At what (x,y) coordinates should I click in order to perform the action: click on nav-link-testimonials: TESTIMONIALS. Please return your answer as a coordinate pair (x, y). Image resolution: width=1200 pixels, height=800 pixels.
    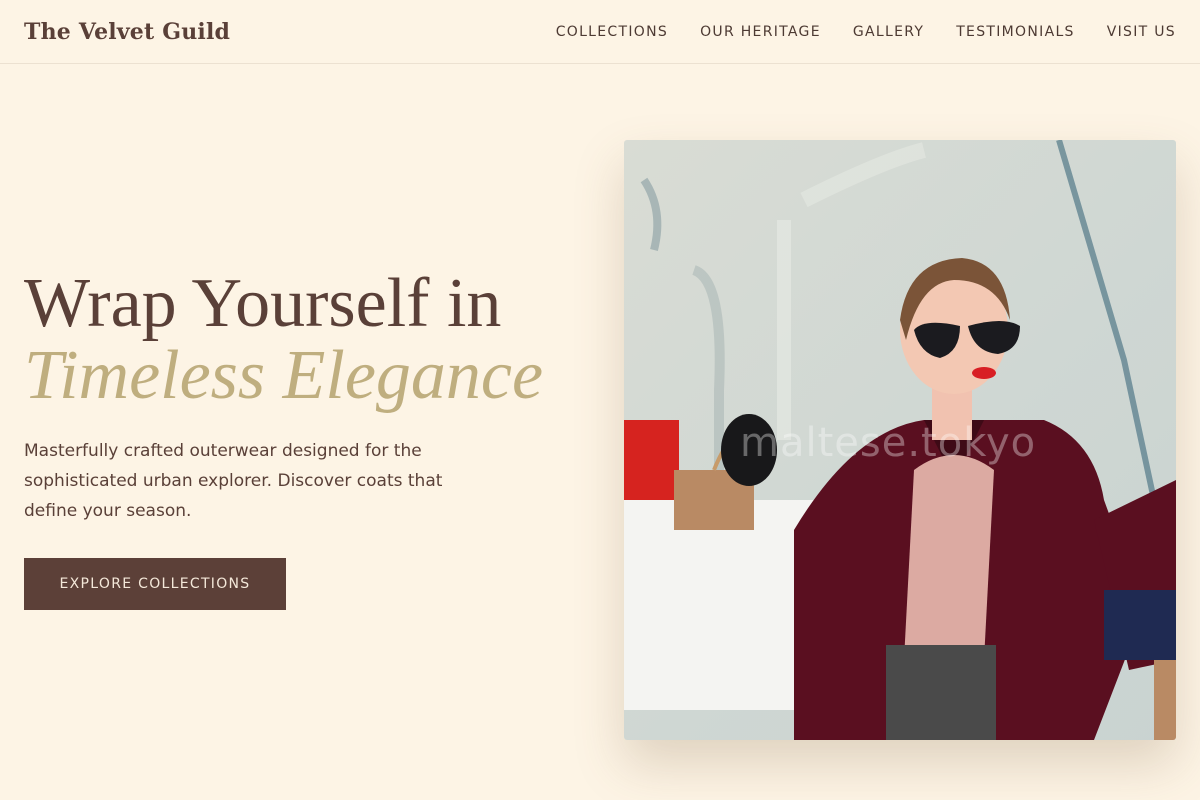
    Looking at the image, I should click on (1015, 32).